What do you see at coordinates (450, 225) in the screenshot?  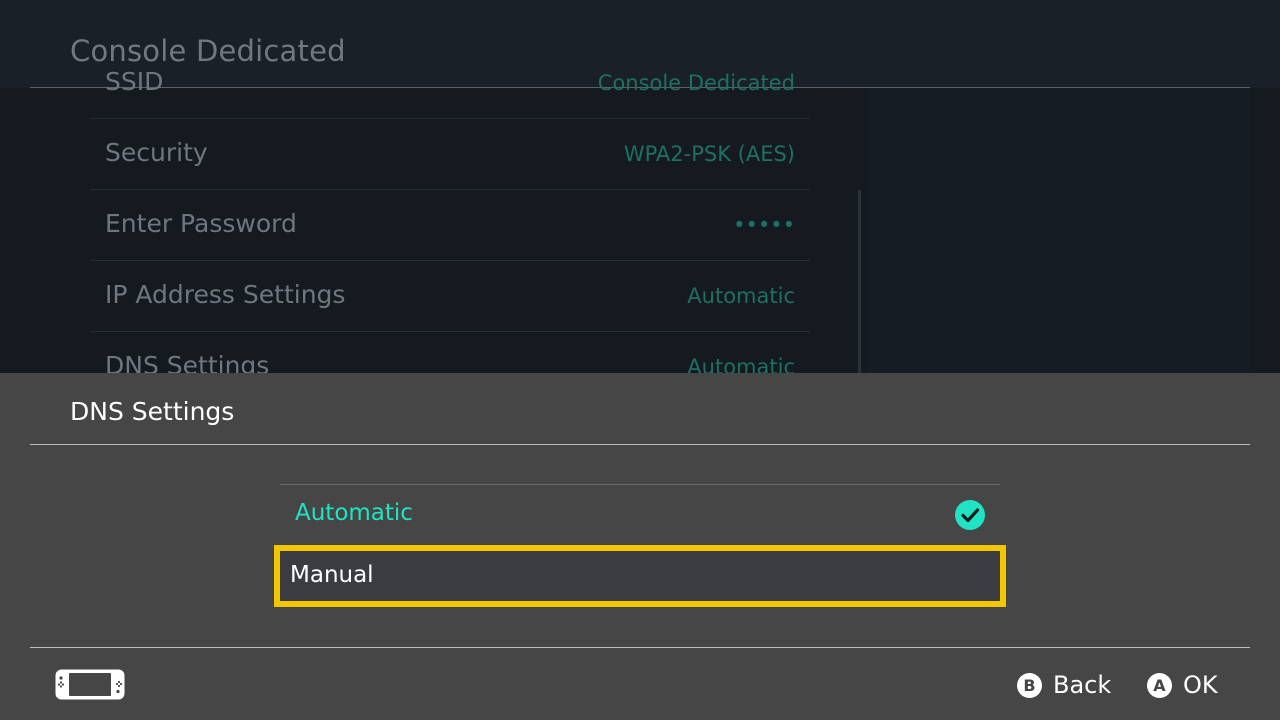 I see `settings-row-password: Enter Password •••••` at bounding box center [450, 225].